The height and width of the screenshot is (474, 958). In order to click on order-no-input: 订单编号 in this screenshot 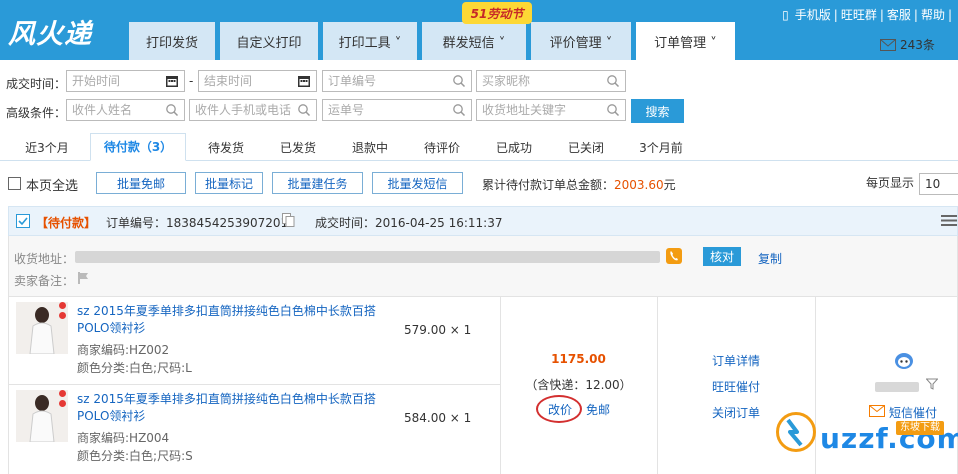, I will do `click(397, 81)`.